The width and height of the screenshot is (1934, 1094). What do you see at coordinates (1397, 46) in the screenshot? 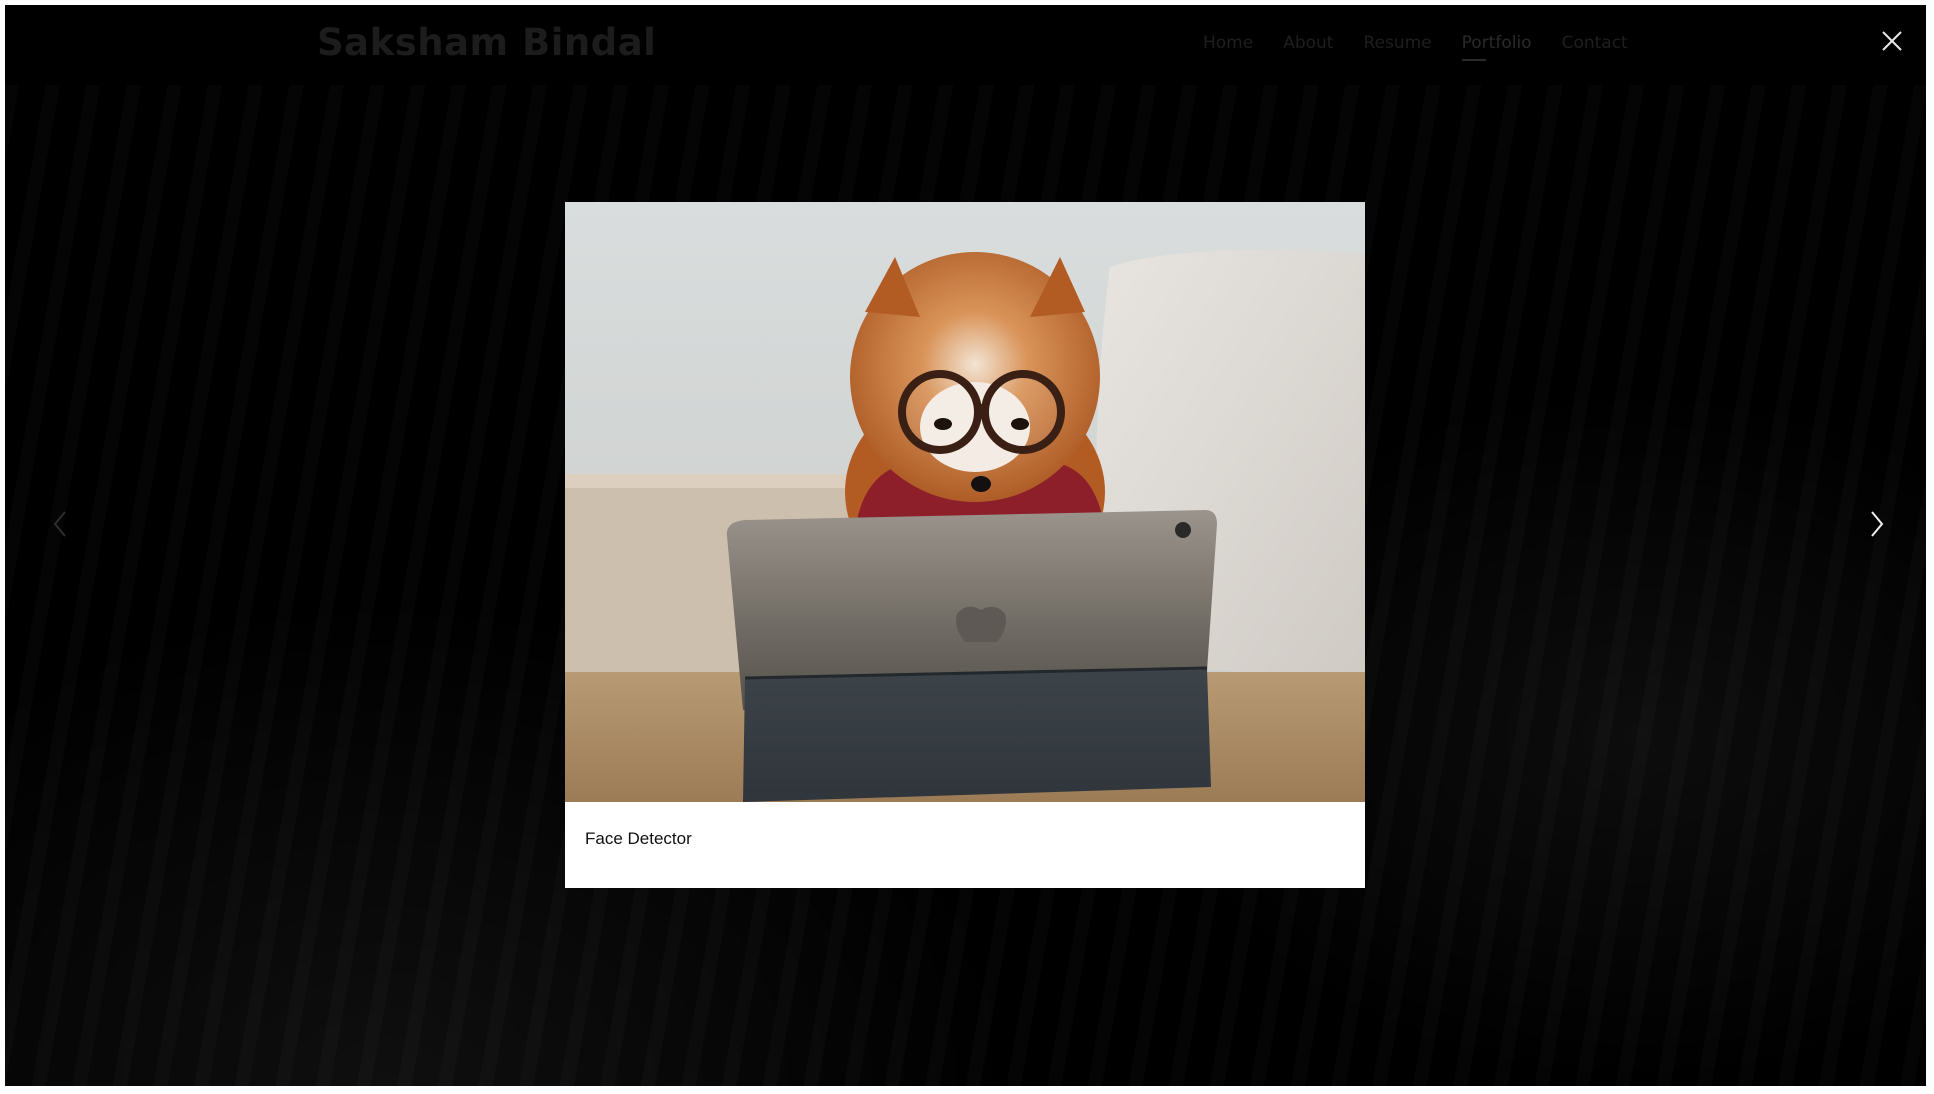
I see `nav-item-resume: Resume` at bounding box center [1397, 46].